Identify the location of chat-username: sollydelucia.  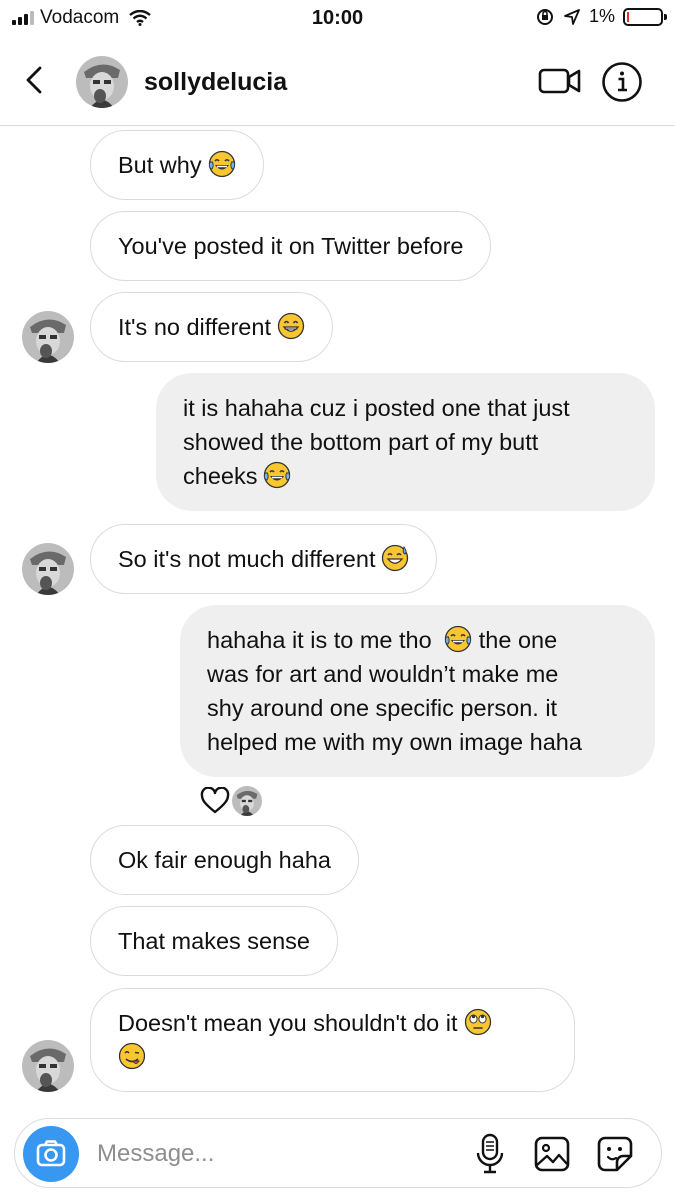
(215, 82).